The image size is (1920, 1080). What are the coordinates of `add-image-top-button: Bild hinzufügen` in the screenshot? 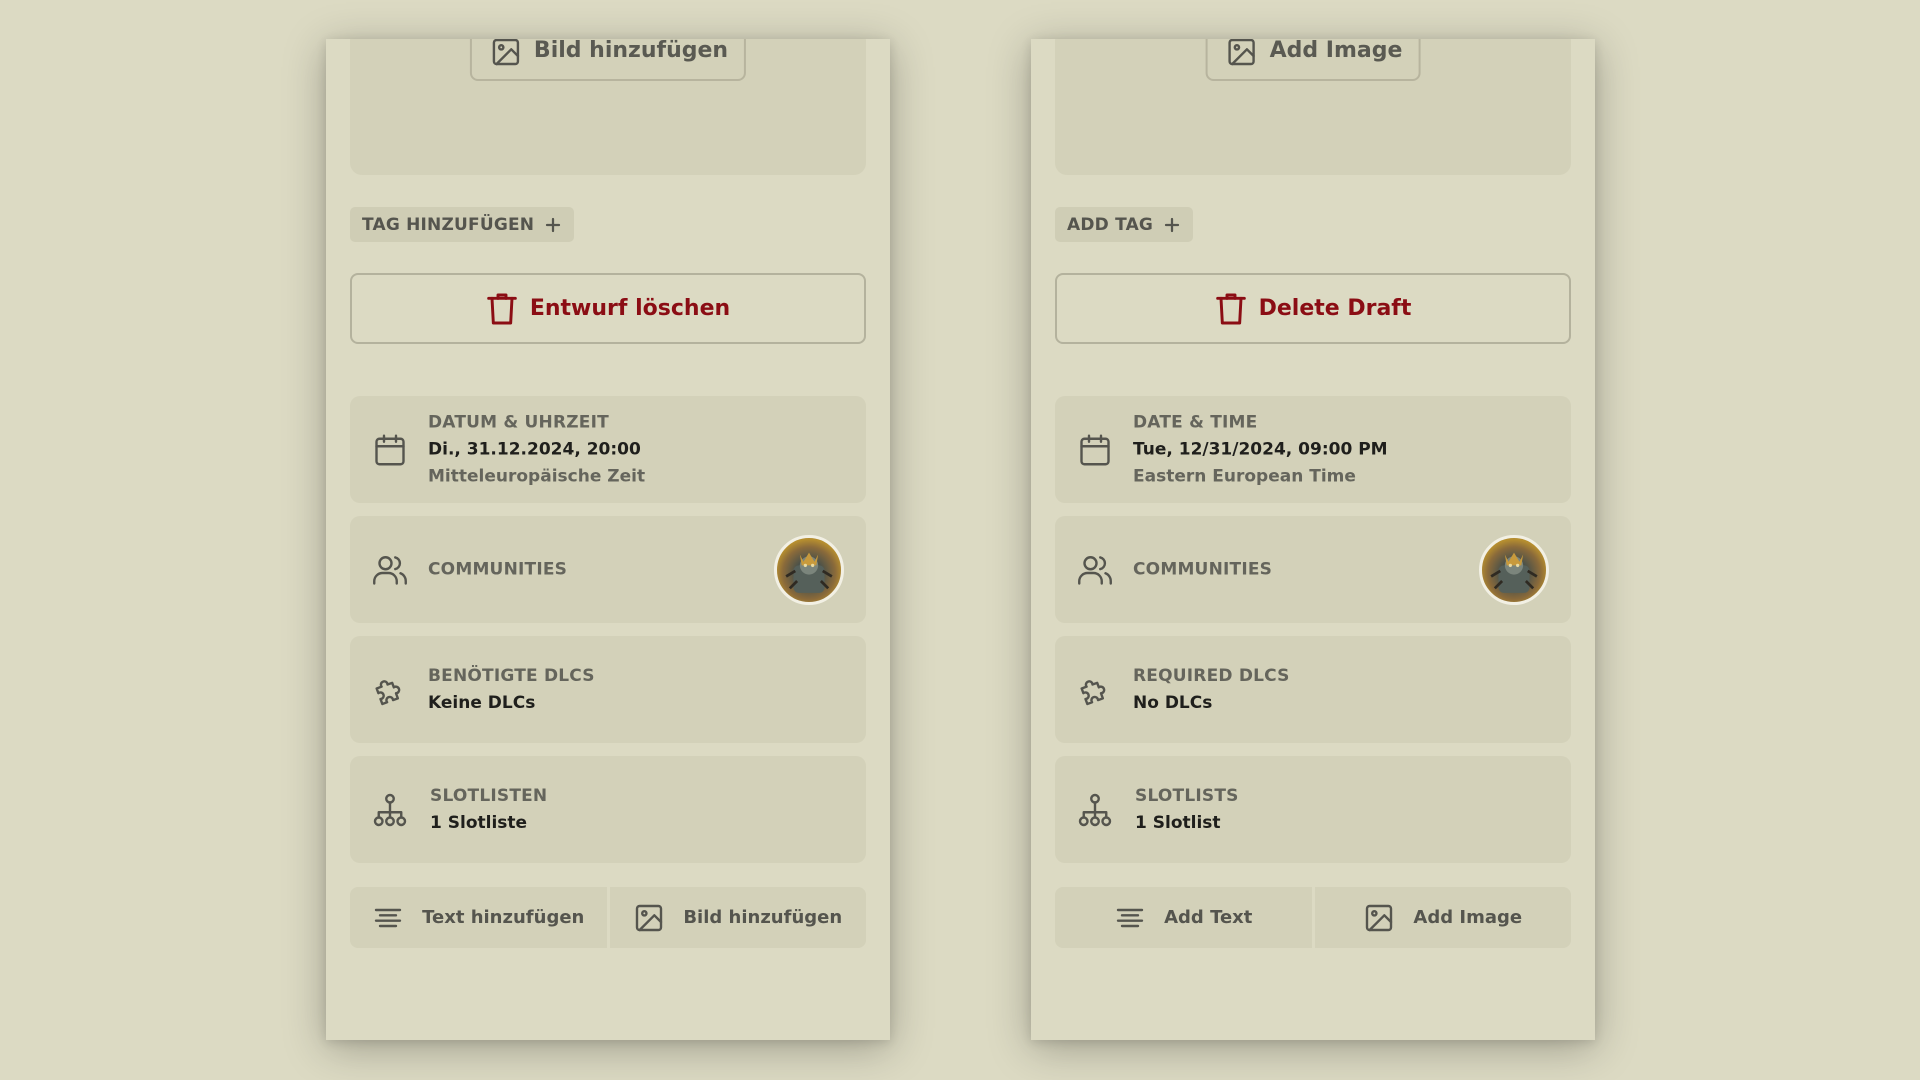 It's located at (608, 60).